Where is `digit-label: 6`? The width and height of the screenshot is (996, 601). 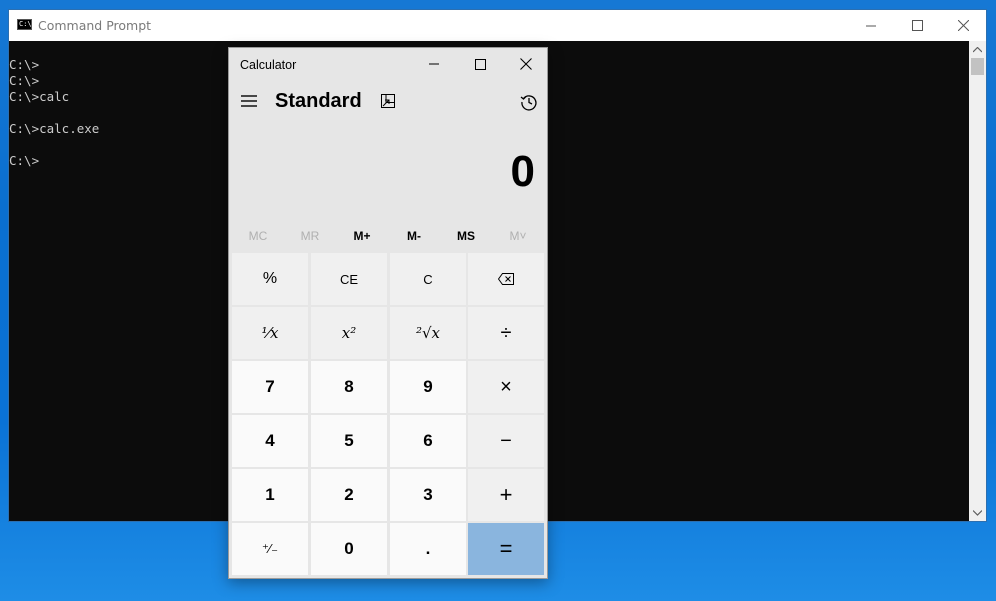
digit-label: 6 is located at coordinates (428, 440).